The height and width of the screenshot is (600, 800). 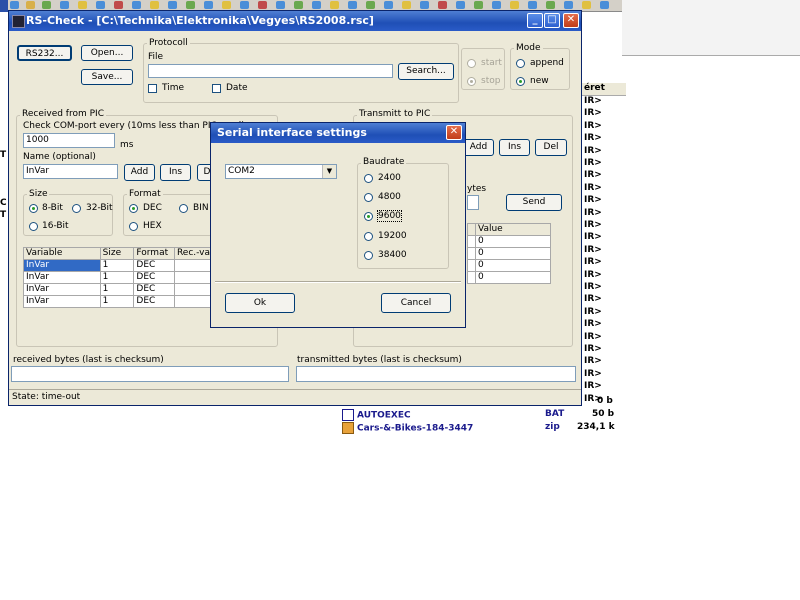 I want to click on baud-38400-radio, so click(x=368, y=255).